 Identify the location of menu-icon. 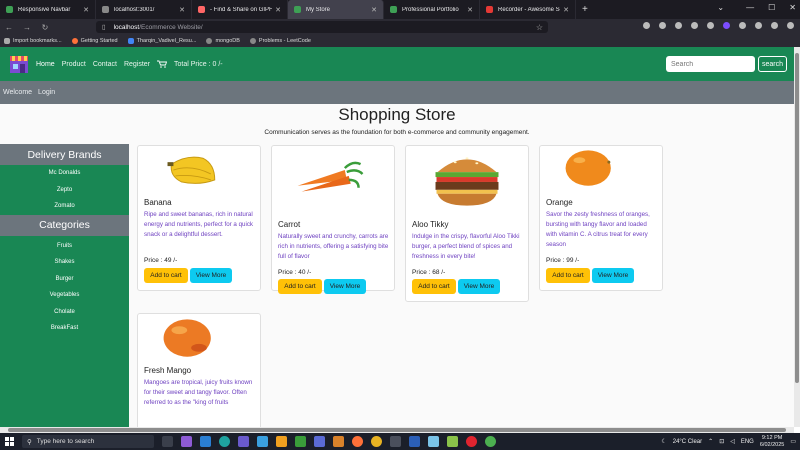
(790, 25).